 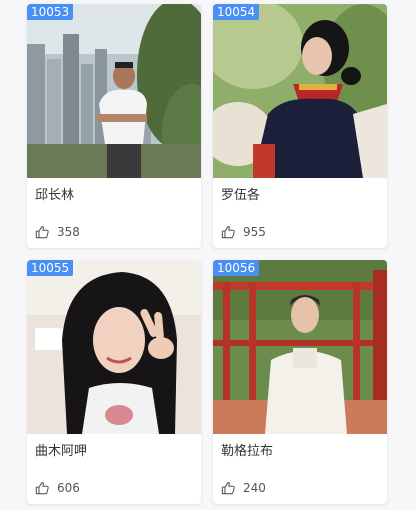 I want to click on contestant-id-badge: 10053, so click(x=50, y=12).